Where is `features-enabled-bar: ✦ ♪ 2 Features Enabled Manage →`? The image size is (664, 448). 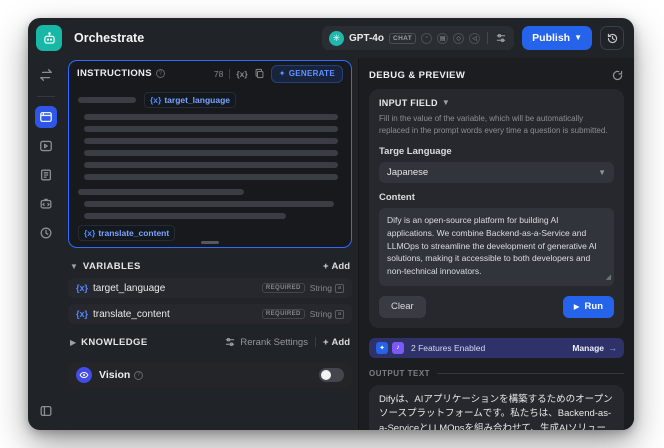 features-enabled-bar: ✦ ♪ 2 Features Enabled Manage → is located at coordinates (496, 347).